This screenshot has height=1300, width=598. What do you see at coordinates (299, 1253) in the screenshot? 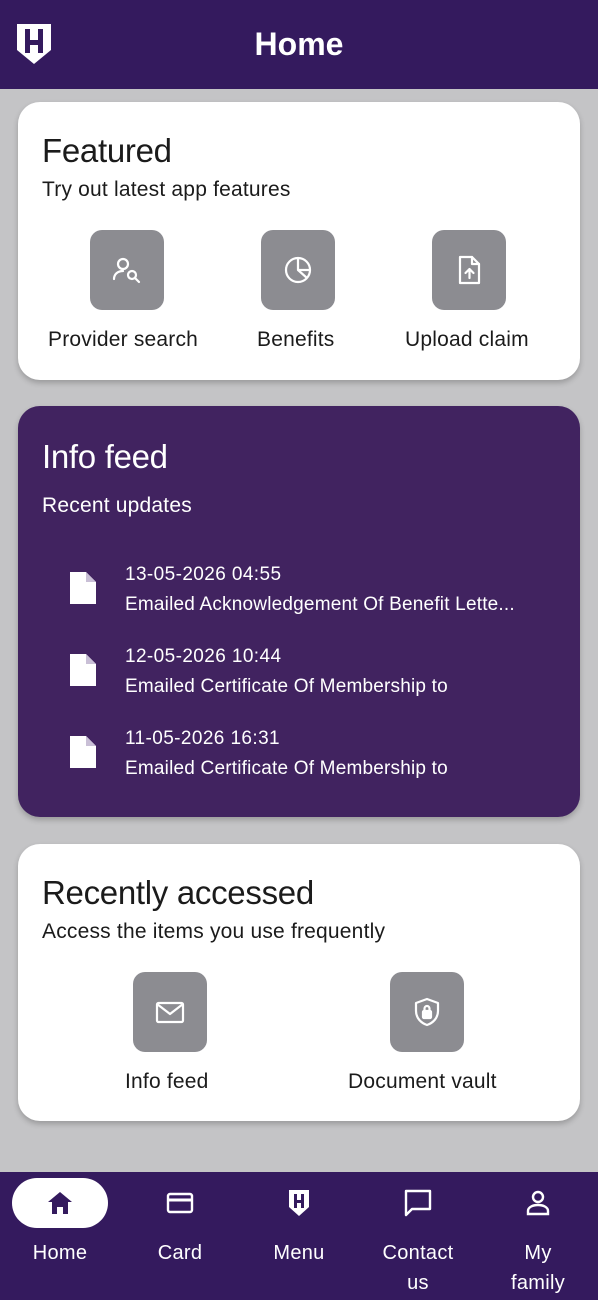
I see `nav-menu-label: Menu` at bounding box center [299, 1253].